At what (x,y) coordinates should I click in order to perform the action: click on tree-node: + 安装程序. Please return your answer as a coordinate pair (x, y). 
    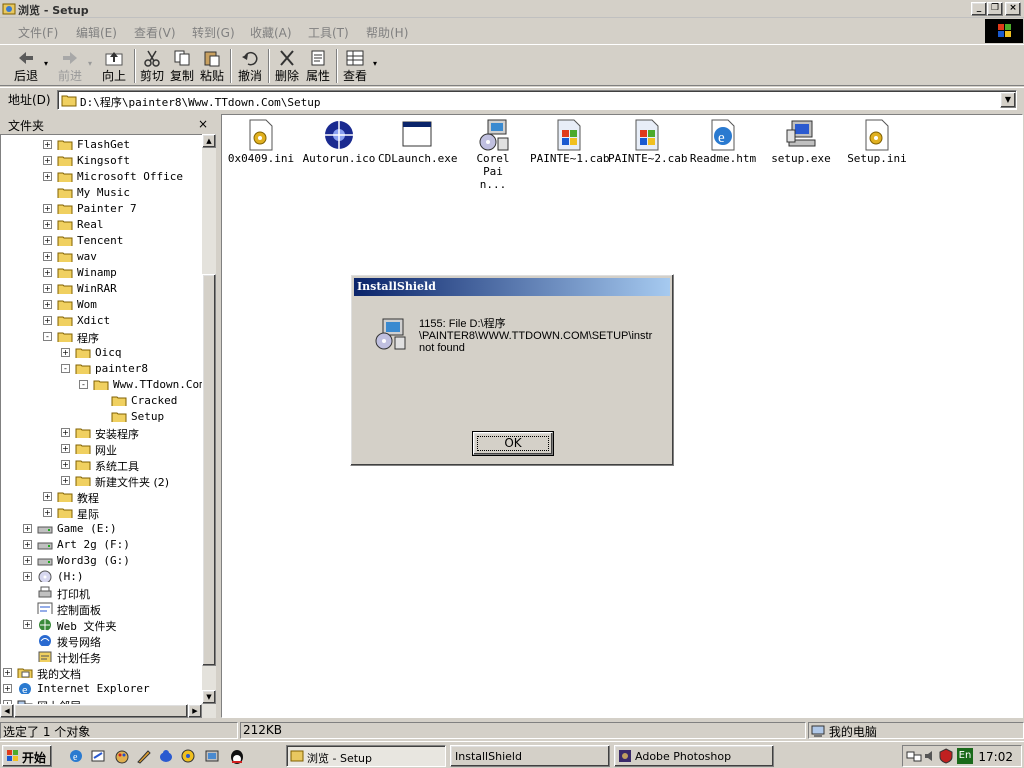
    Looking at the image, I should click on (101, 433).